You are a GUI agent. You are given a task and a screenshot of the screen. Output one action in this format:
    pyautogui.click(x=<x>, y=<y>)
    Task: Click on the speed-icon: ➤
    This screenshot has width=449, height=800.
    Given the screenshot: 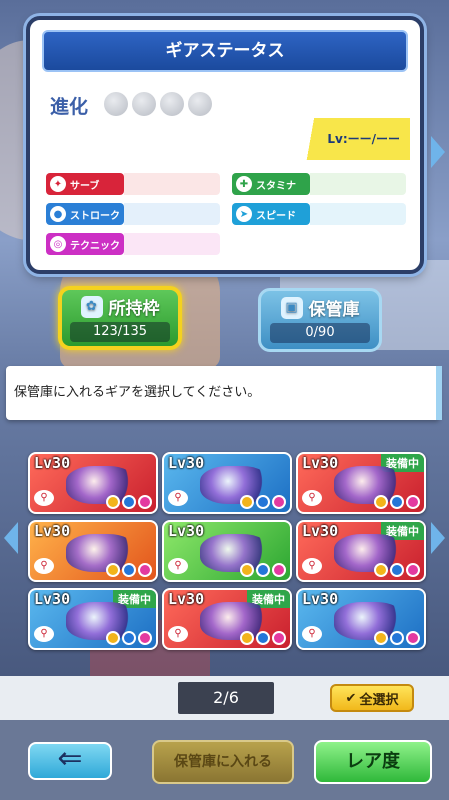 What is the action you would take?
    pyautogui.click(x=244, y=214)
    